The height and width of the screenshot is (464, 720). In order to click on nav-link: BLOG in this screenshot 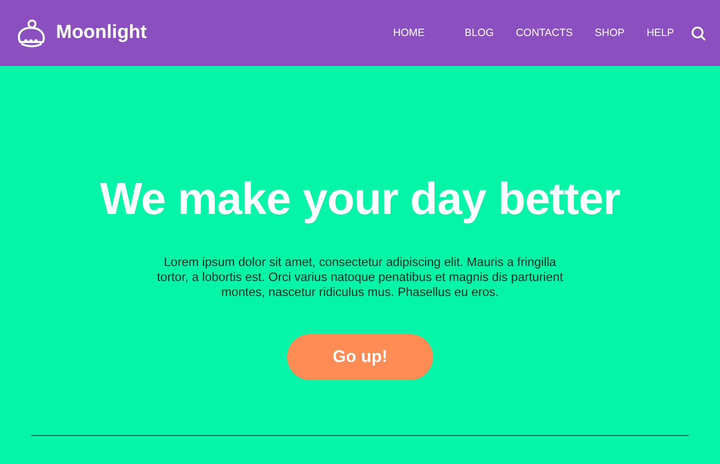, I will do `click(479, 33)`.